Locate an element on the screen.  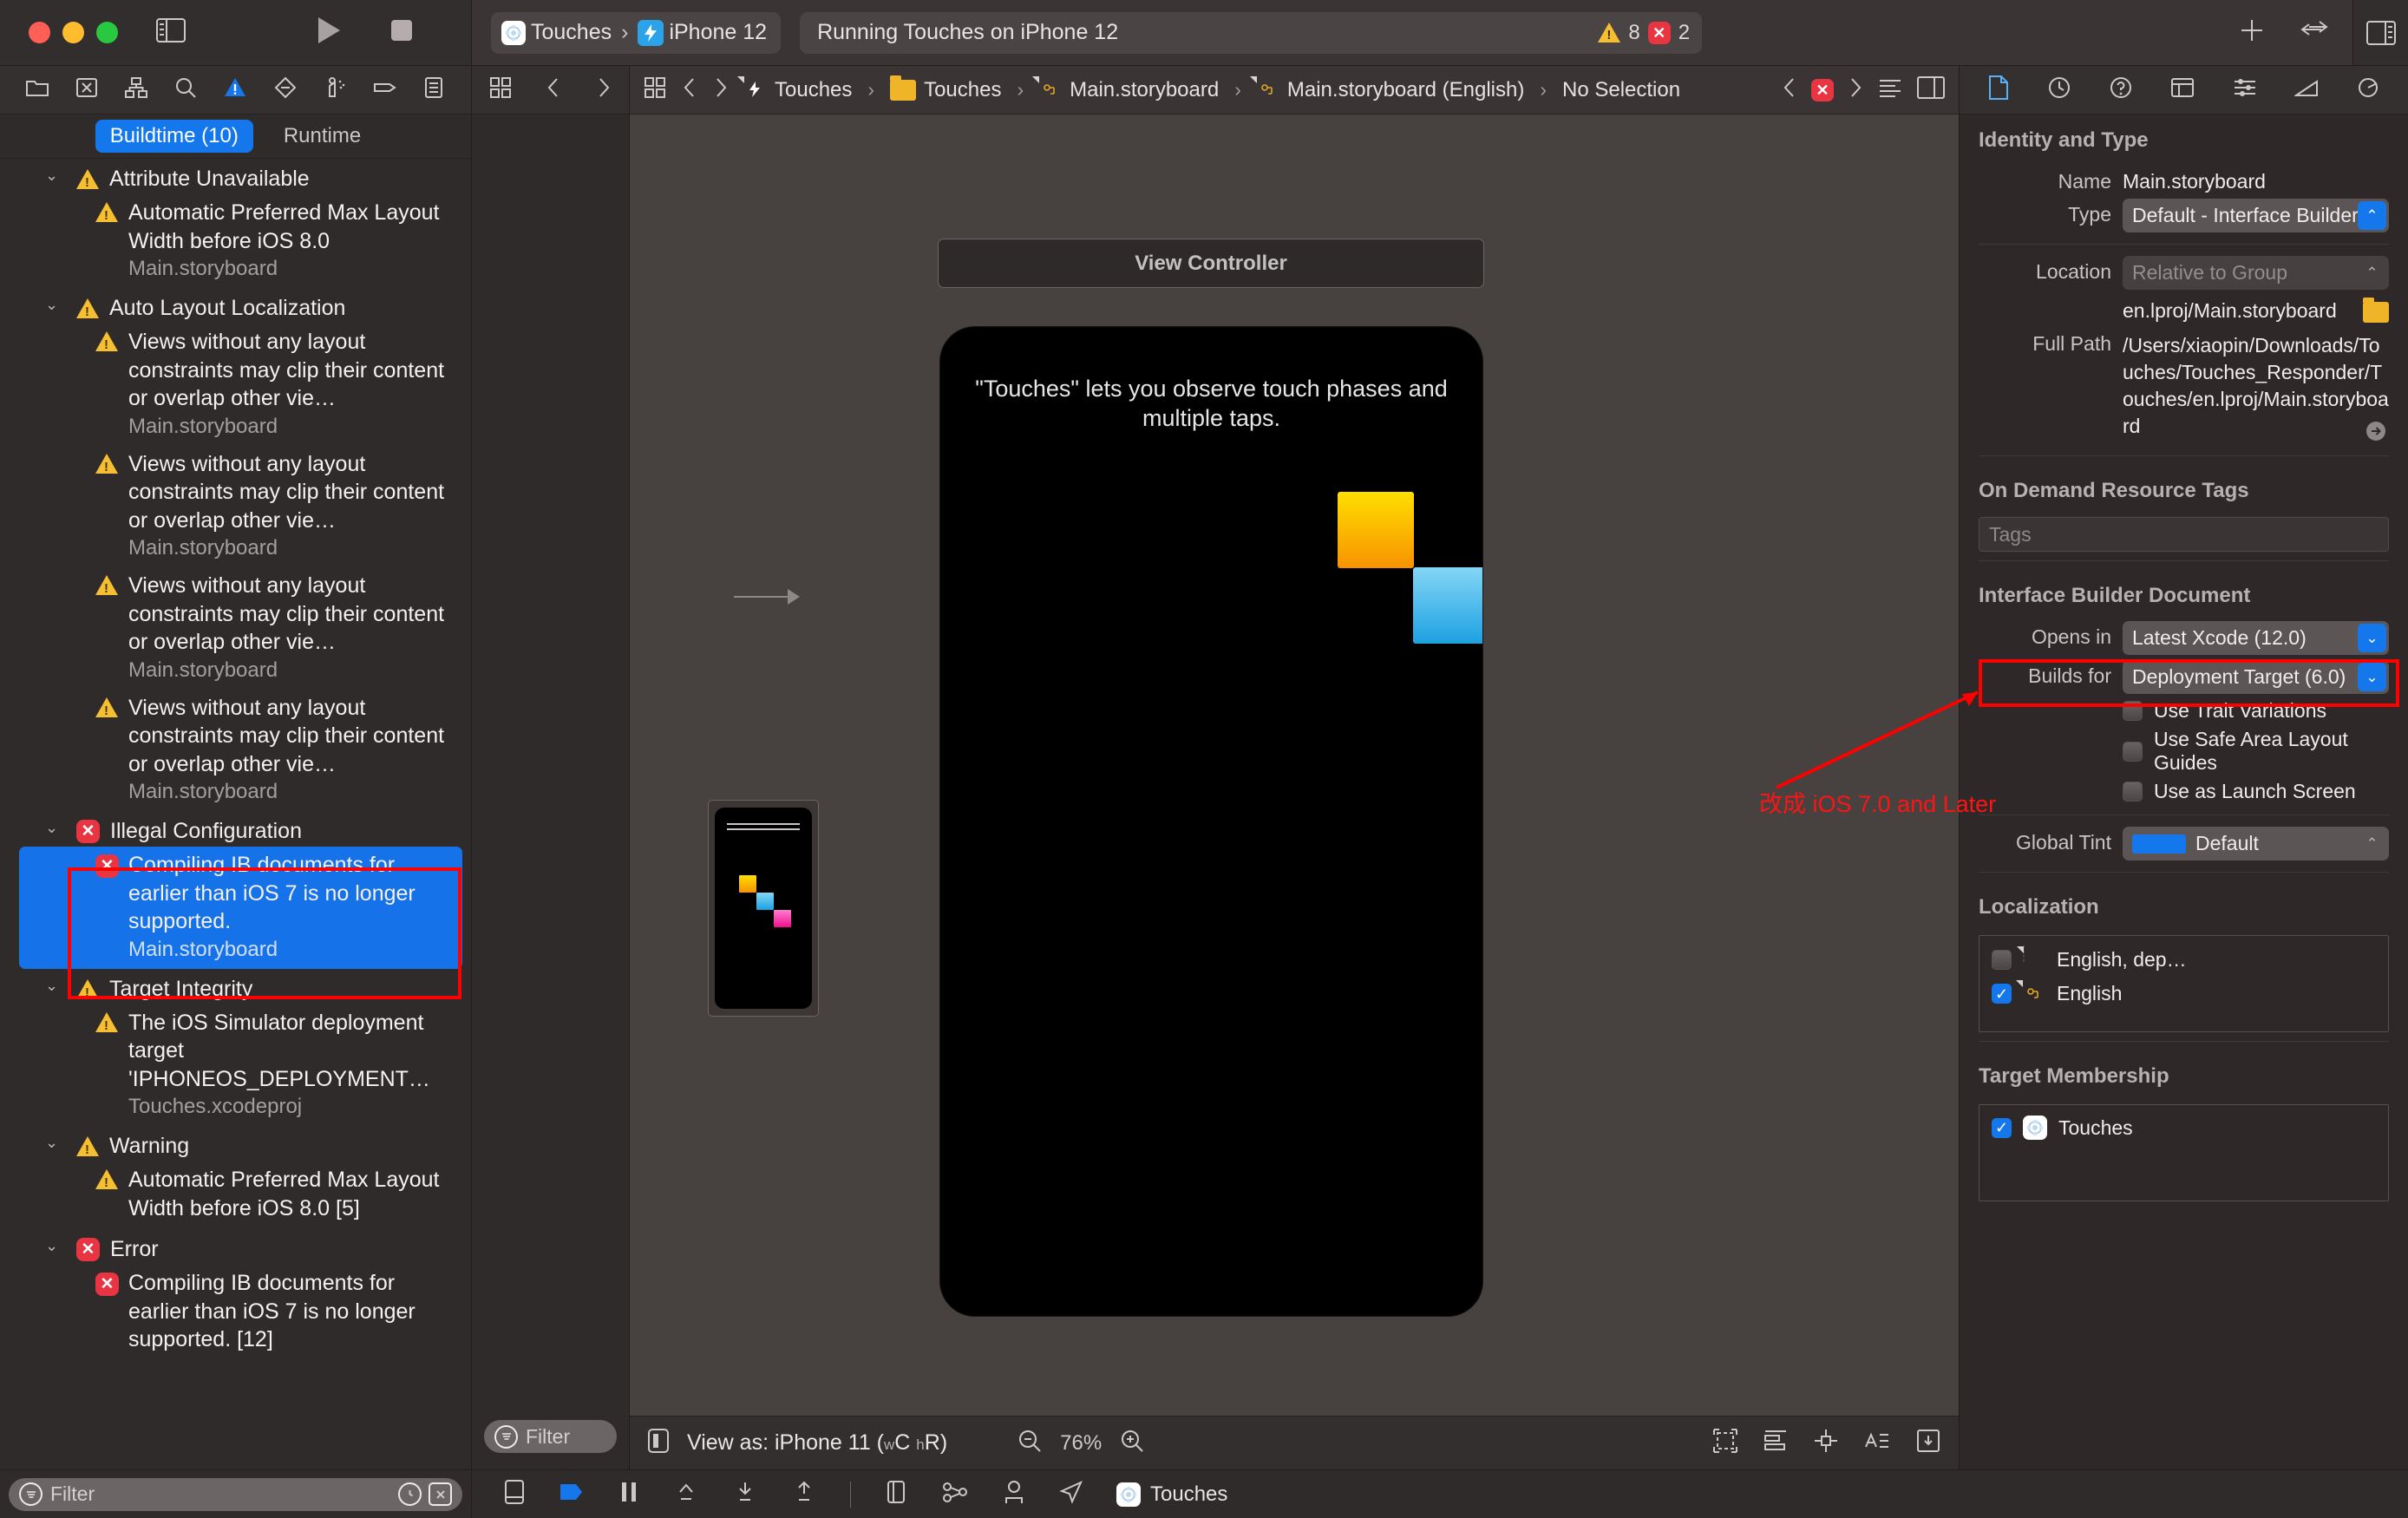
opens-in-popup-button: Latest Xcode (12.0) ⌄ is located at coordinates (2256, 638).